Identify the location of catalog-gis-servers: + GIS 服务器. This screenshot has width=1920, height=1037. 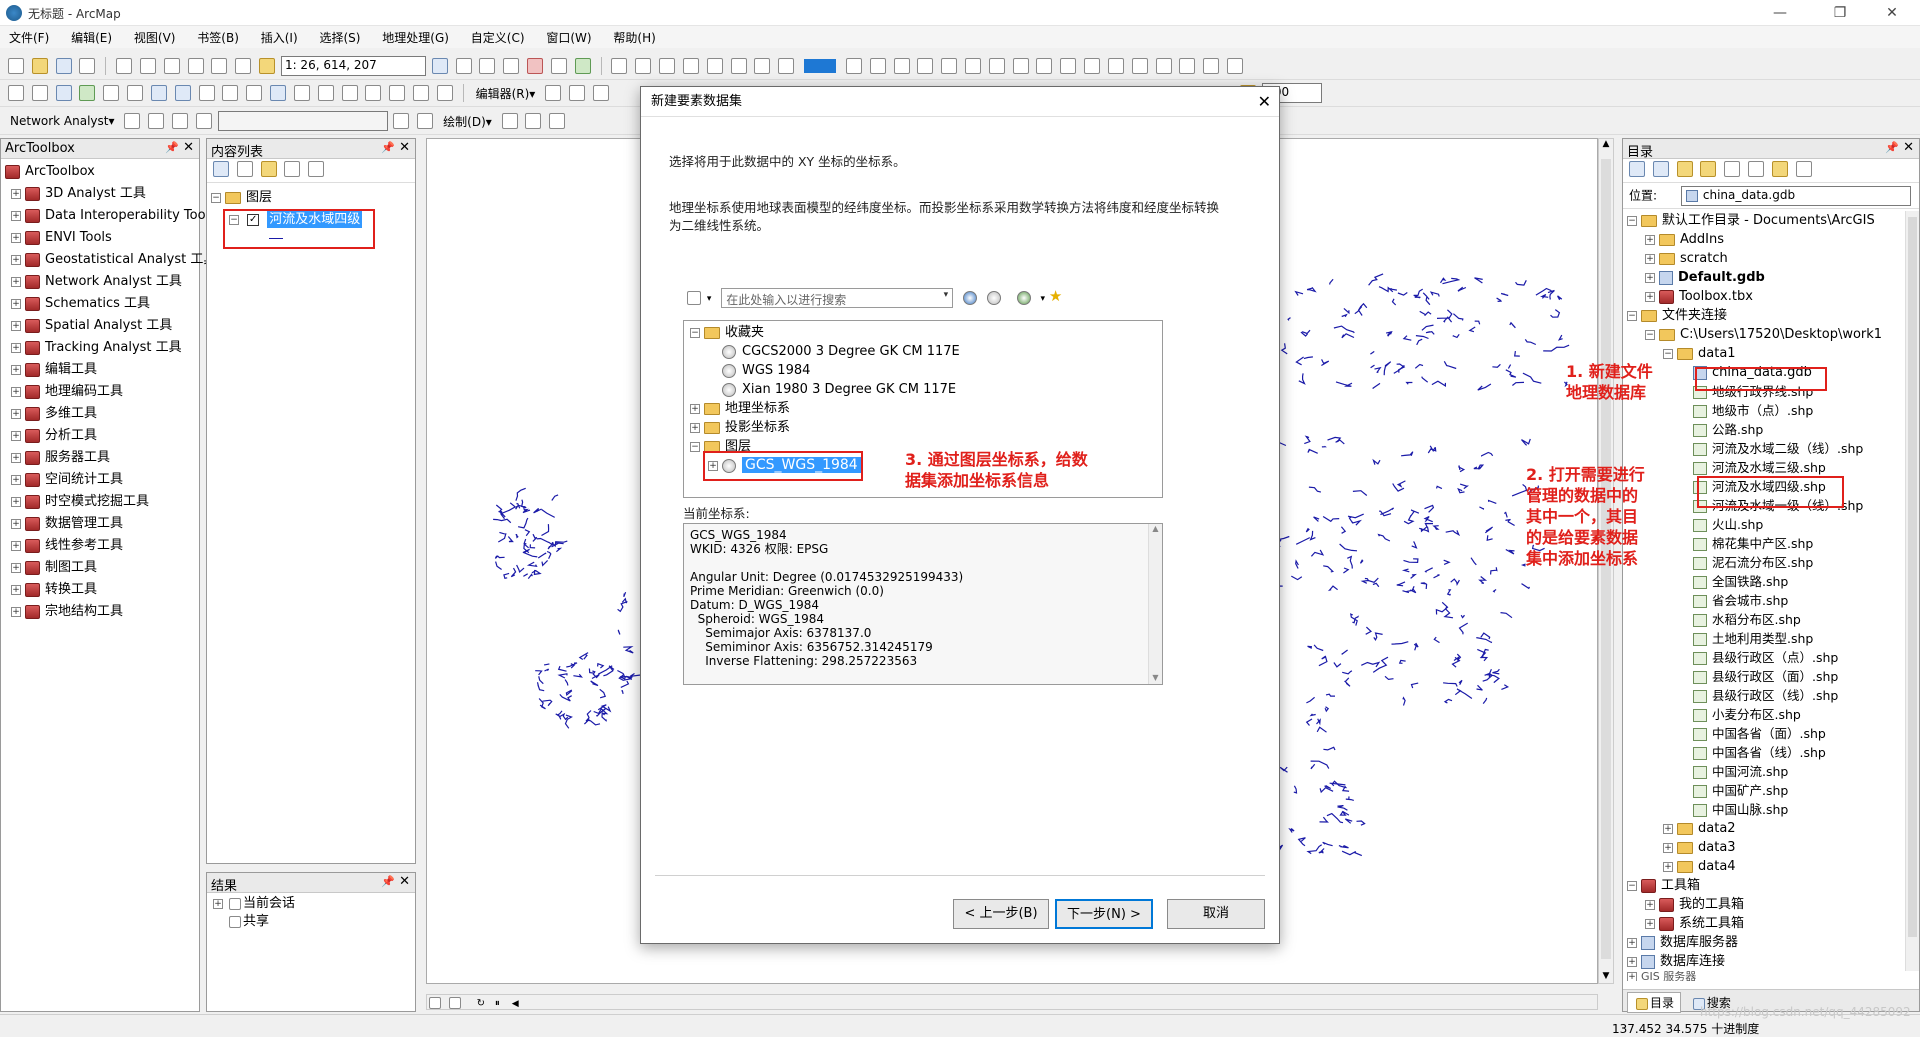
(1771, 976).